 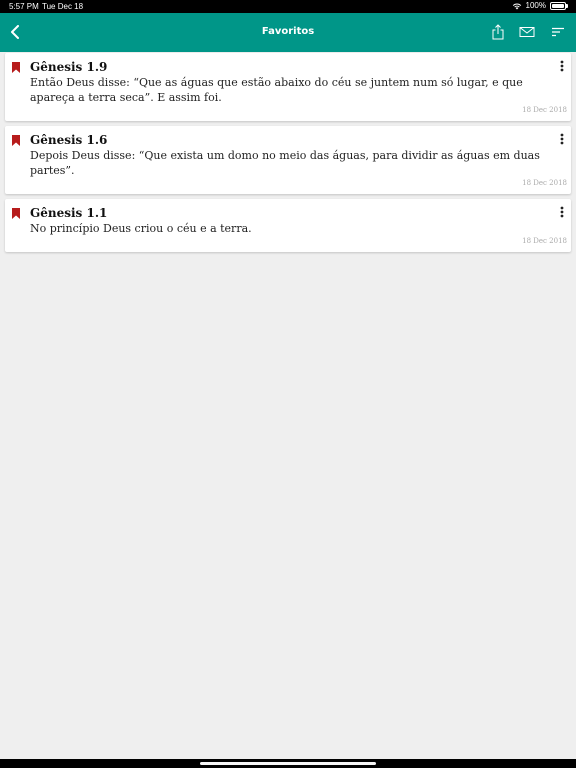 What do you see at coordinates (516, 5) in the screenshot?
I see `wifi-icon` at bounding box center [516, 5].